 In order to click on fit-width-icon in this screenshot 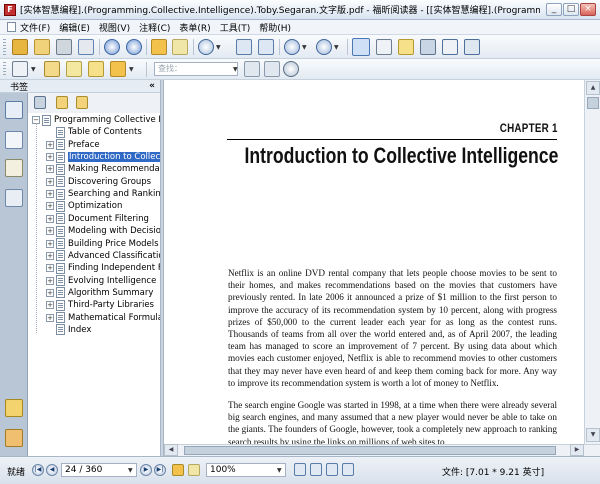, I will do `click(266, 47)`.